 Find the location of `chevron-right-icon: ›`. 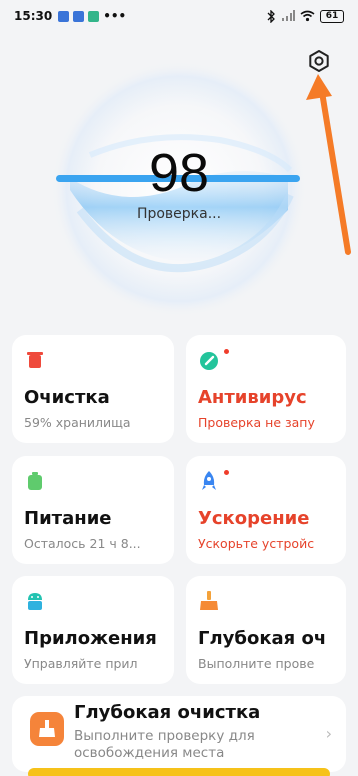

chevron-right-icon: › is located at coordinates (328, 733).